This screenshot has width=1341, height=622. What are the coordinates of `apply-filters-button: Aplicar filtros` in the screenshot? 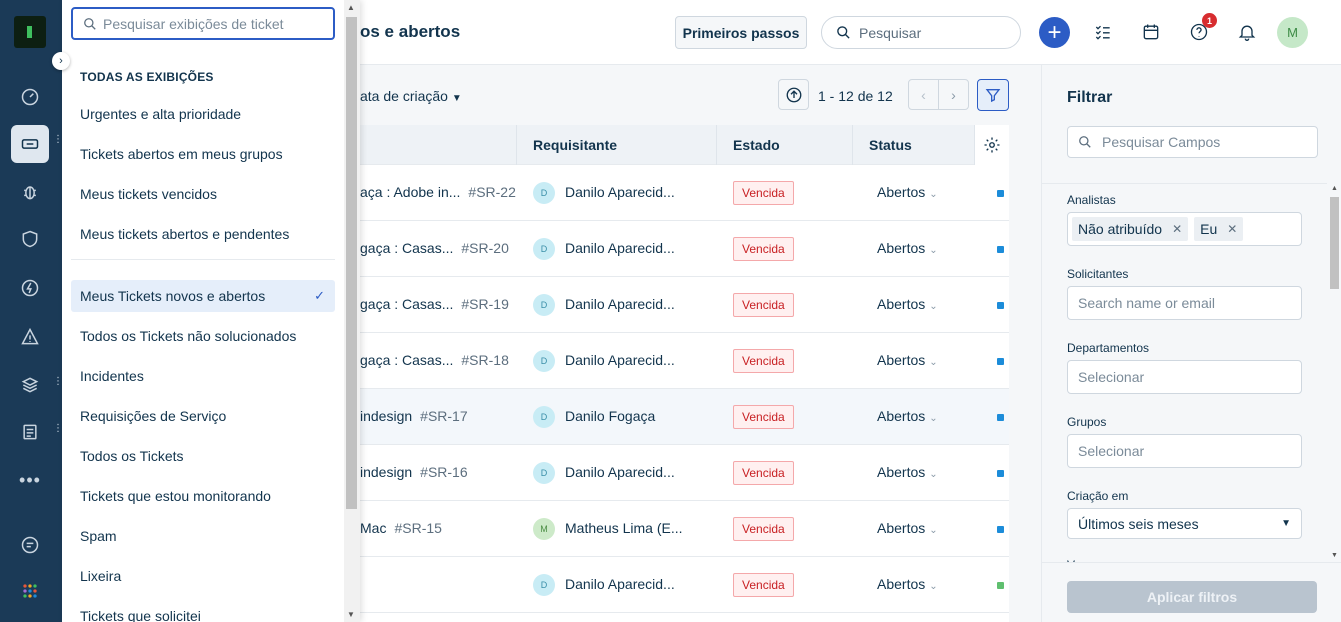 It's located at (1192, 597).